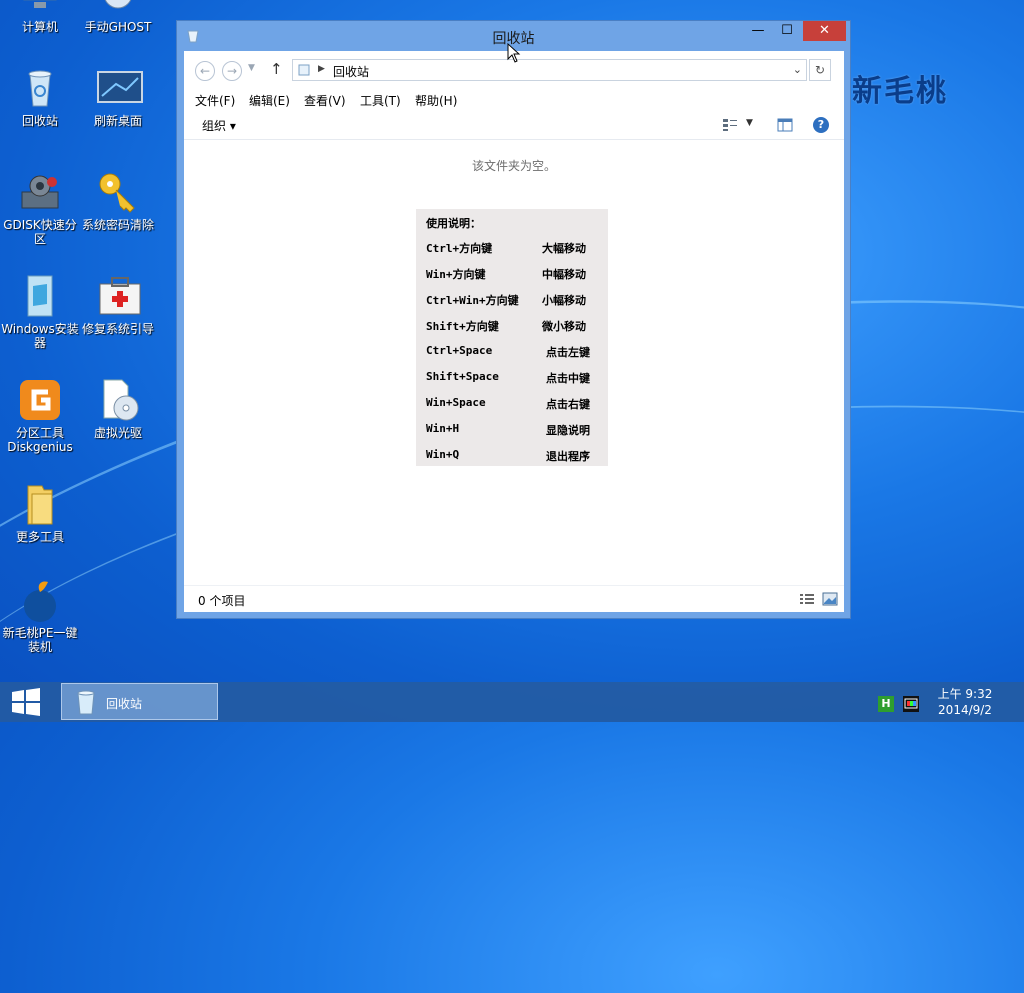  What do you see at coordinates (564, 248) in the screenshot?
I see `shortcut-action: 大幅移动` at bounding box center [564, 248].